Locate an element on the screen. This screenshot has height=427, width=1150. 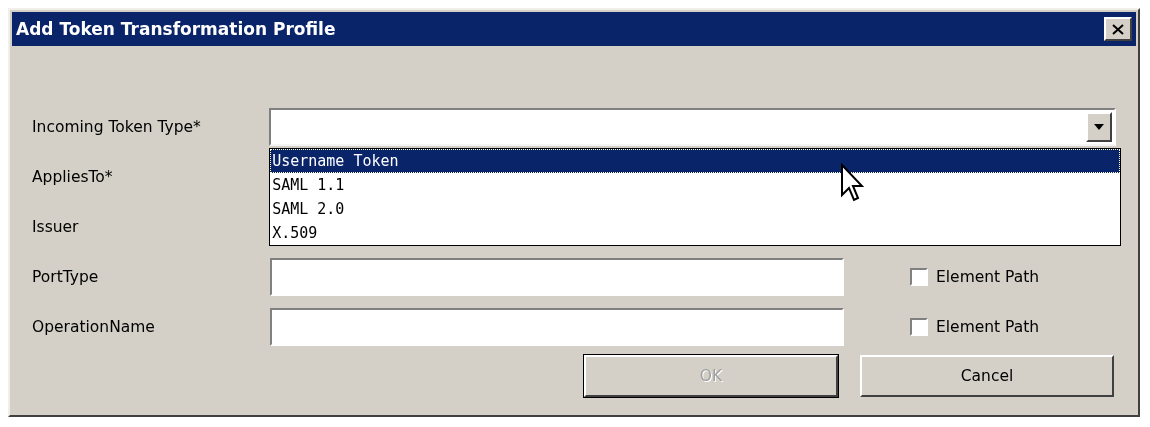
close-button is located at coordinates (1118, 29).